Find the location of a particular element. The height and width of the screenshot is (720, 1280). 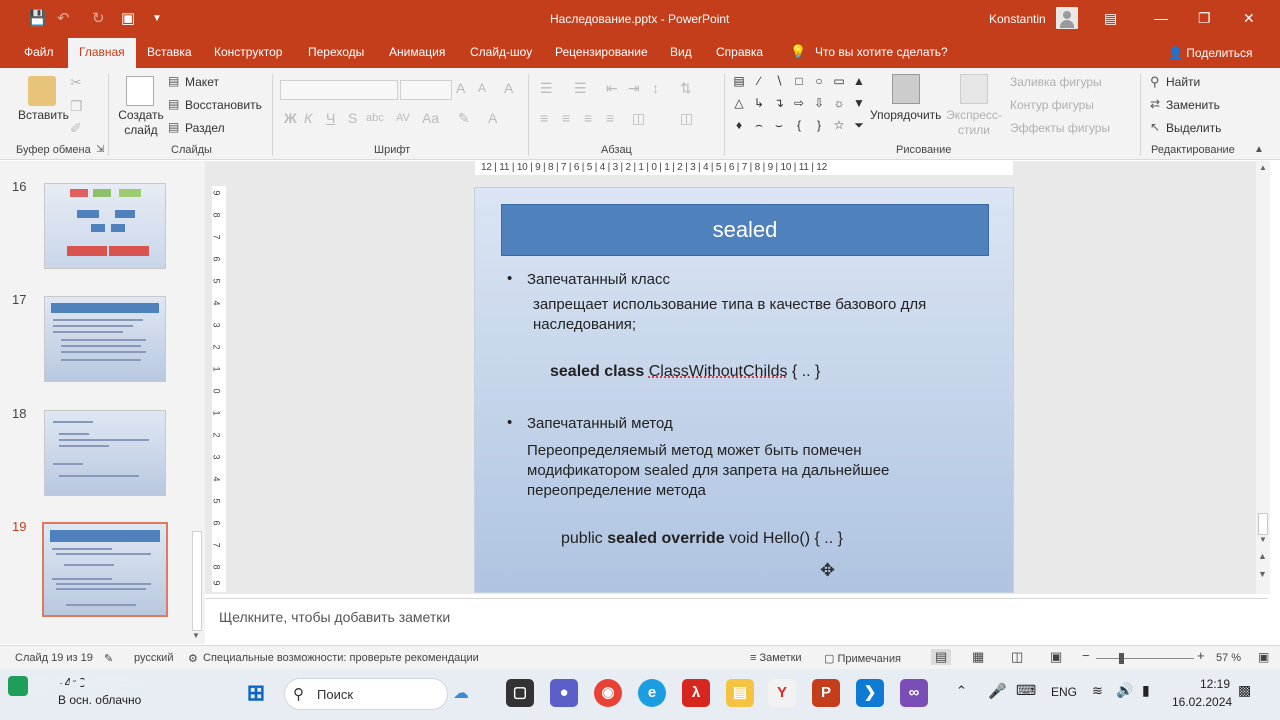

shape-effects-button: Эффекты фигуры is located at coordinates (1060, 128).